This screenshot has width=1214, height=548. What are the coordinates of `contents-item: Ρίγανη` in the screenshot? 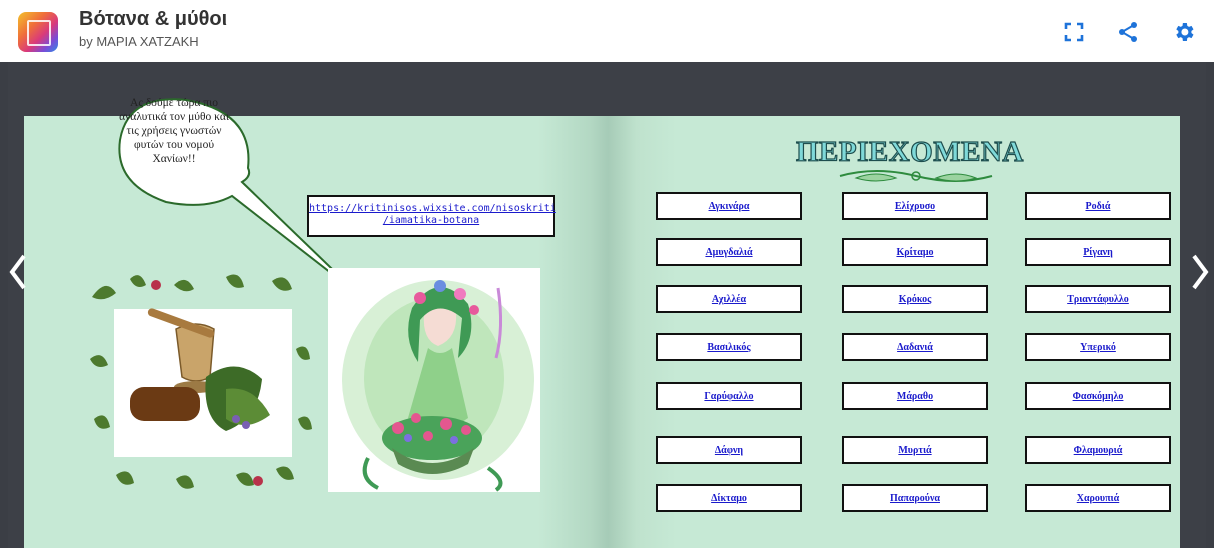 It's located at (1098, 252).